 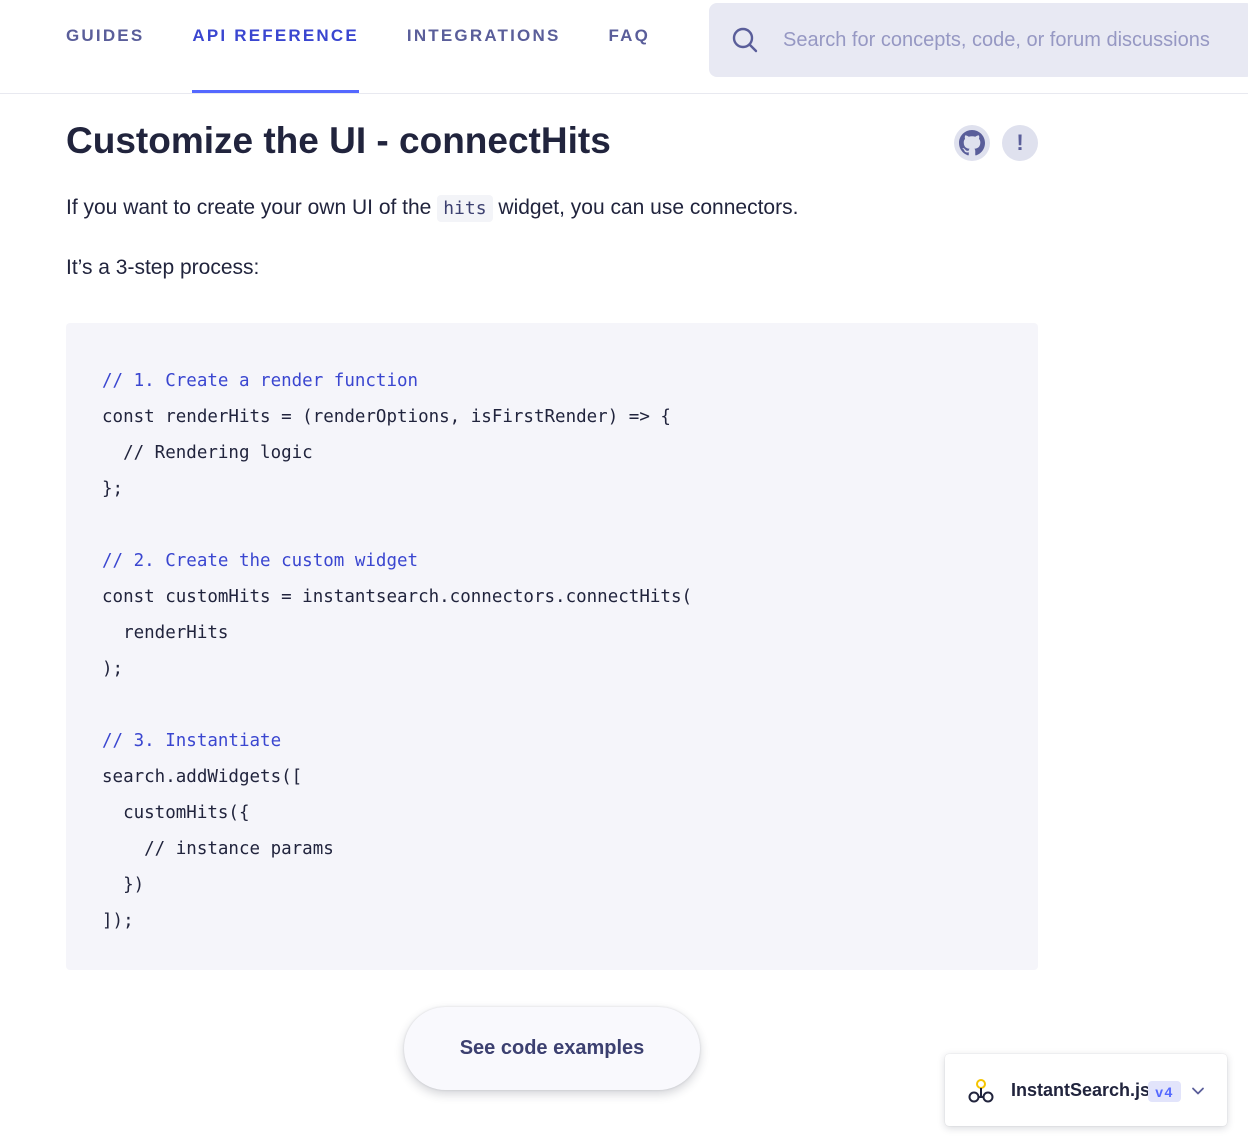 I want to click on main-nav: GUIDES API REFERENCE INTEGRATIONS FAQ, so click(x=382, y=46).